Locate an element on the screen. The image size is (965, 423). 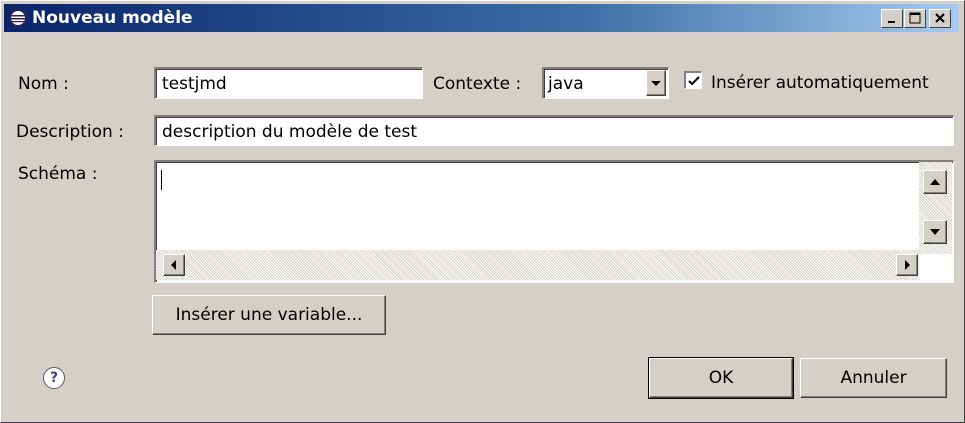
context-label: Contexte : is located at coordinates (477, 84).